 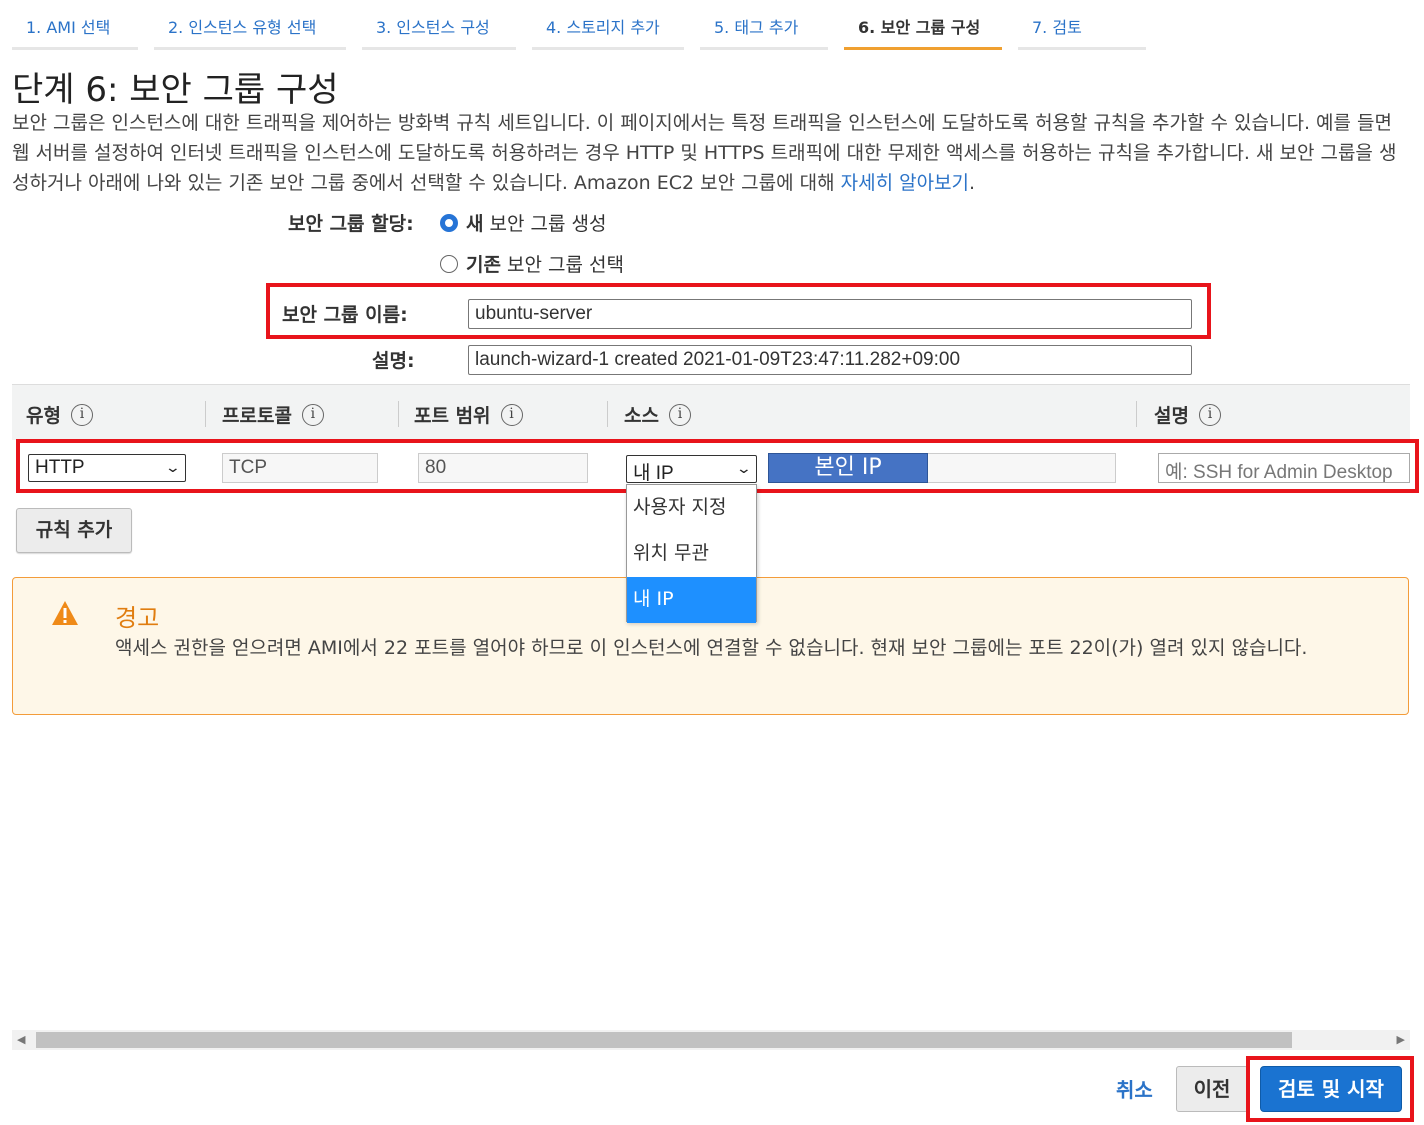 I want to click on horizontal-scrollbar: ◀ ▶, so click(x=711, y=1040).